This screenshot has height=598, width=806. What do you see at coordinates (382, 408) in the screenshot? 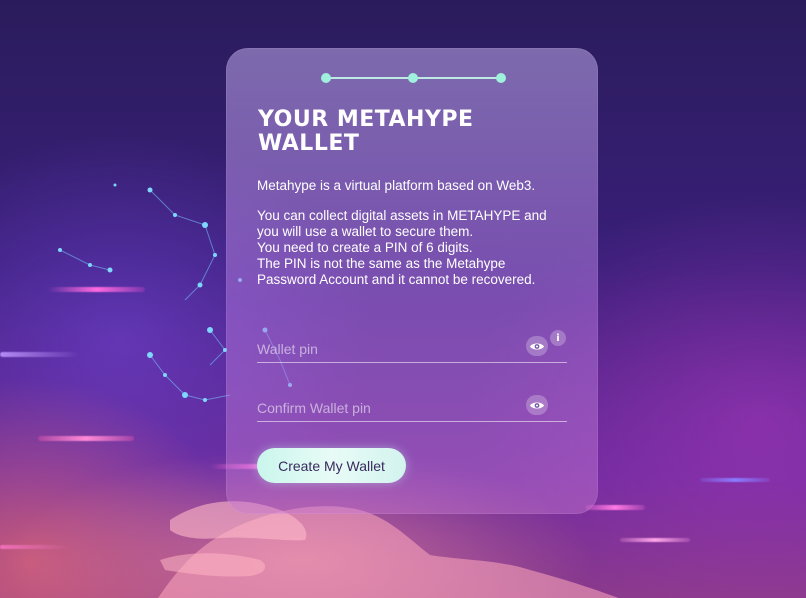
I see `confirm-pin-input` at bounding box center [382, 408].